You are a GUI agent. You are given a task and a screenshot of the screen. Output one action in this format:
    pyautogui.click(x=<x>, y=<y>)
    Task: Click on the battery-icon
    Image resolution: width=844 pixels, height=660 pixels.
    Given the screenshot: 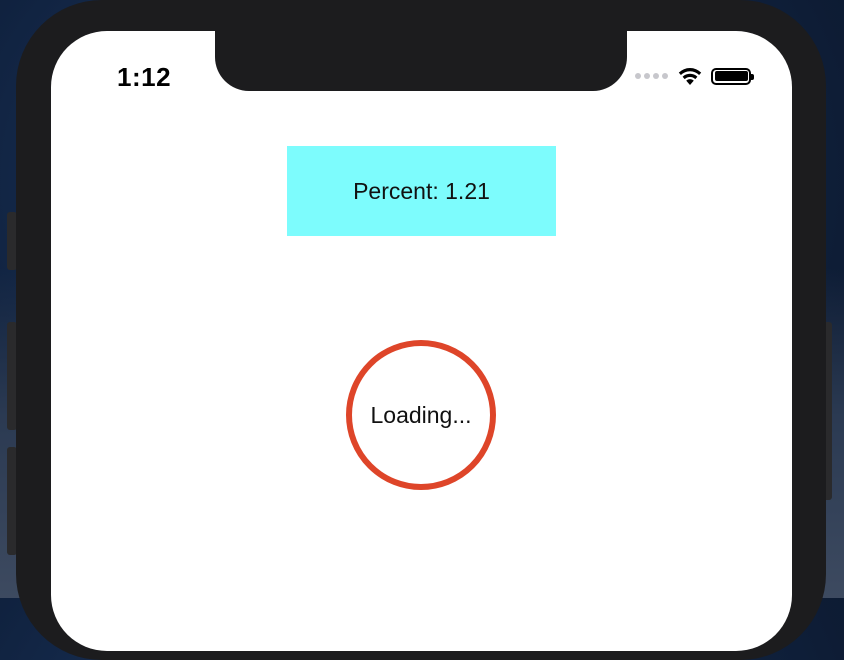 What is the action you would take?
    pyautogui.click(x=732, y=76)
    